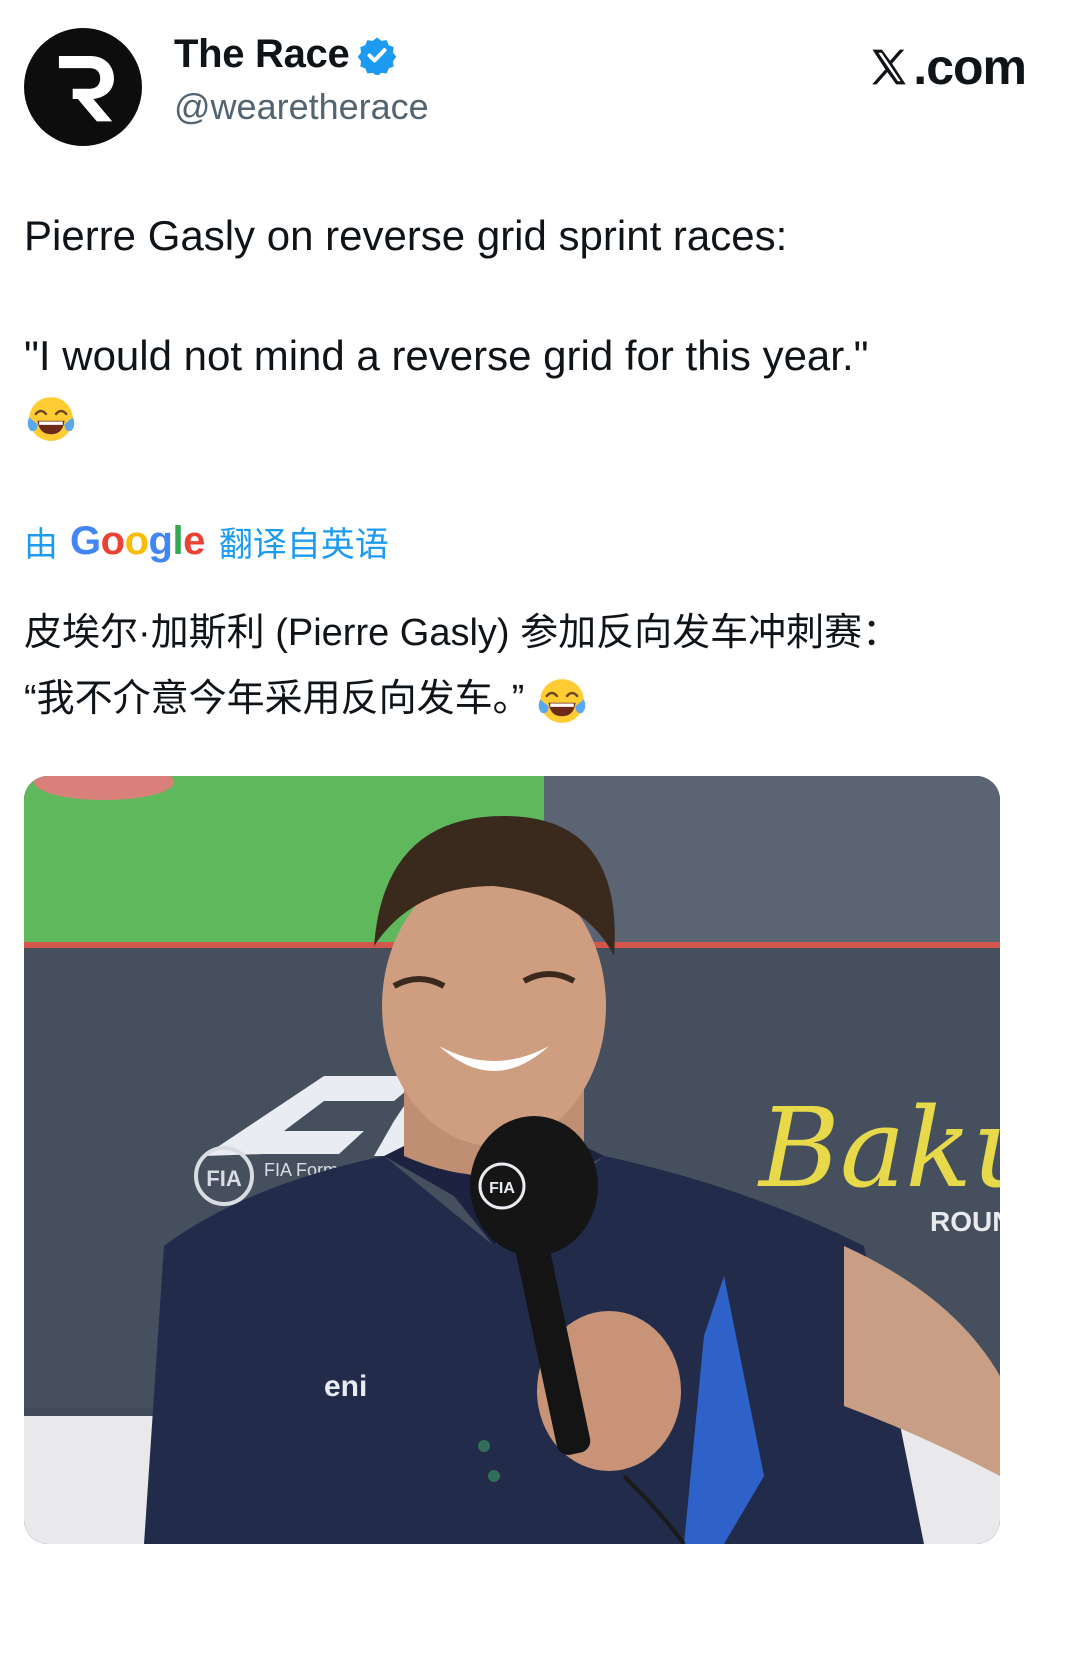  I want to click on translation-prefix: 由, so click(41, 544).